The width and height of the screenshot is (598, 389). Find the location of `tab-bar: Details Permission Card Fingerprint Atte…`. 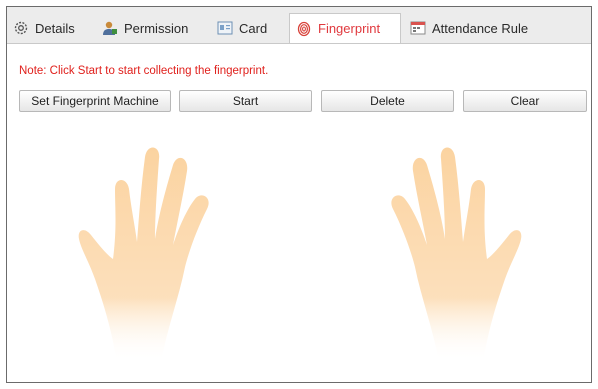

tab-bar: Details Permission Card Fingerprint Atte… is located at coordinates (299, 25).